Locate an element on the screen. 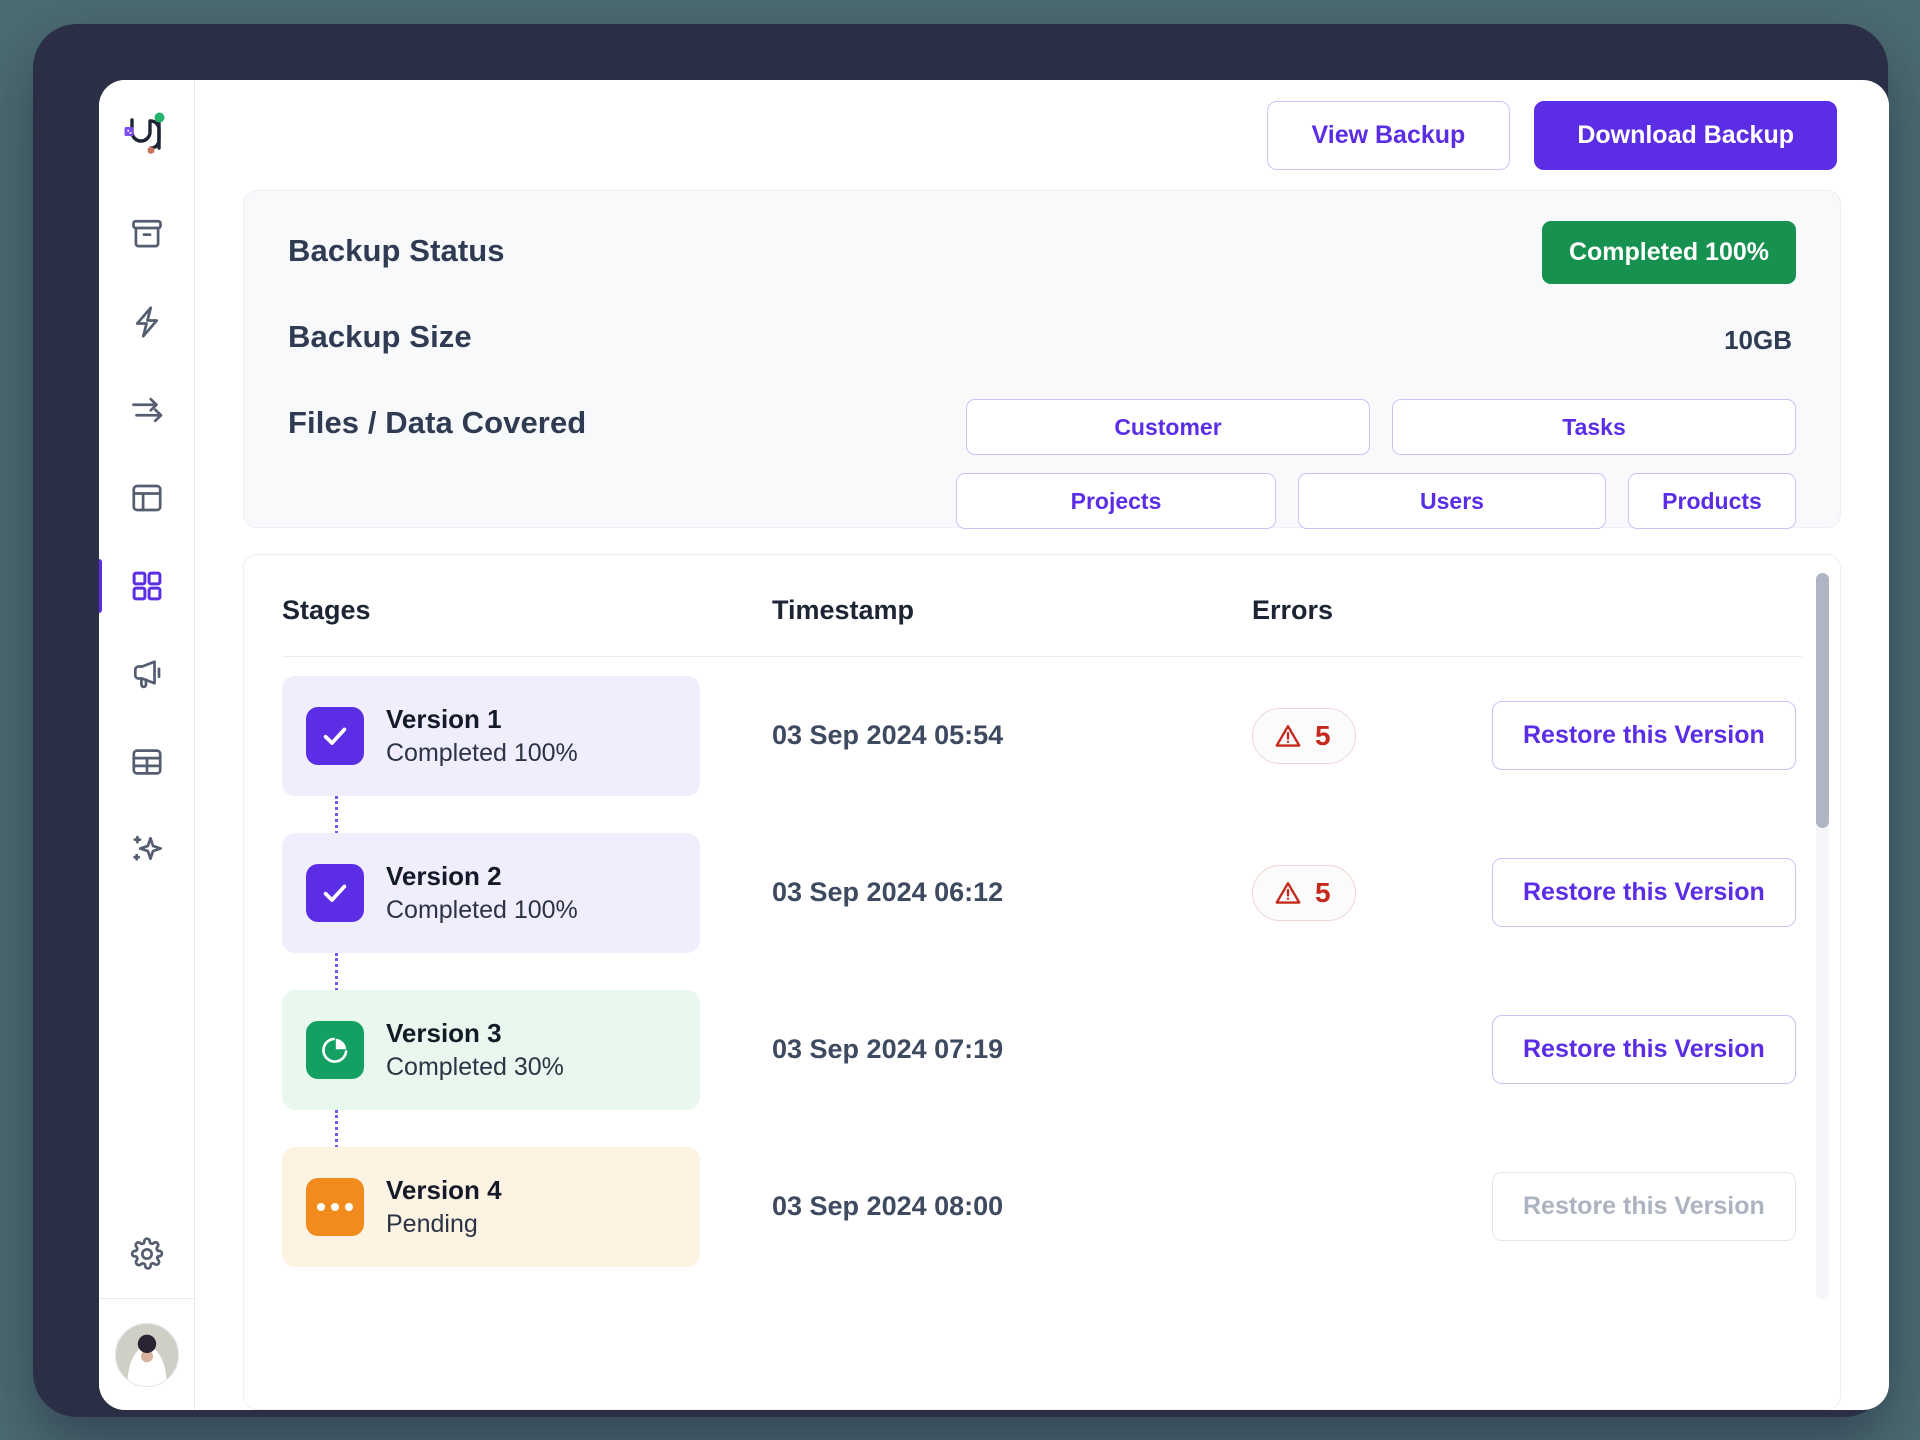 The height and width of the screenshot is (1440, 1920). transfer-icon is located at coordinates (146, 410).